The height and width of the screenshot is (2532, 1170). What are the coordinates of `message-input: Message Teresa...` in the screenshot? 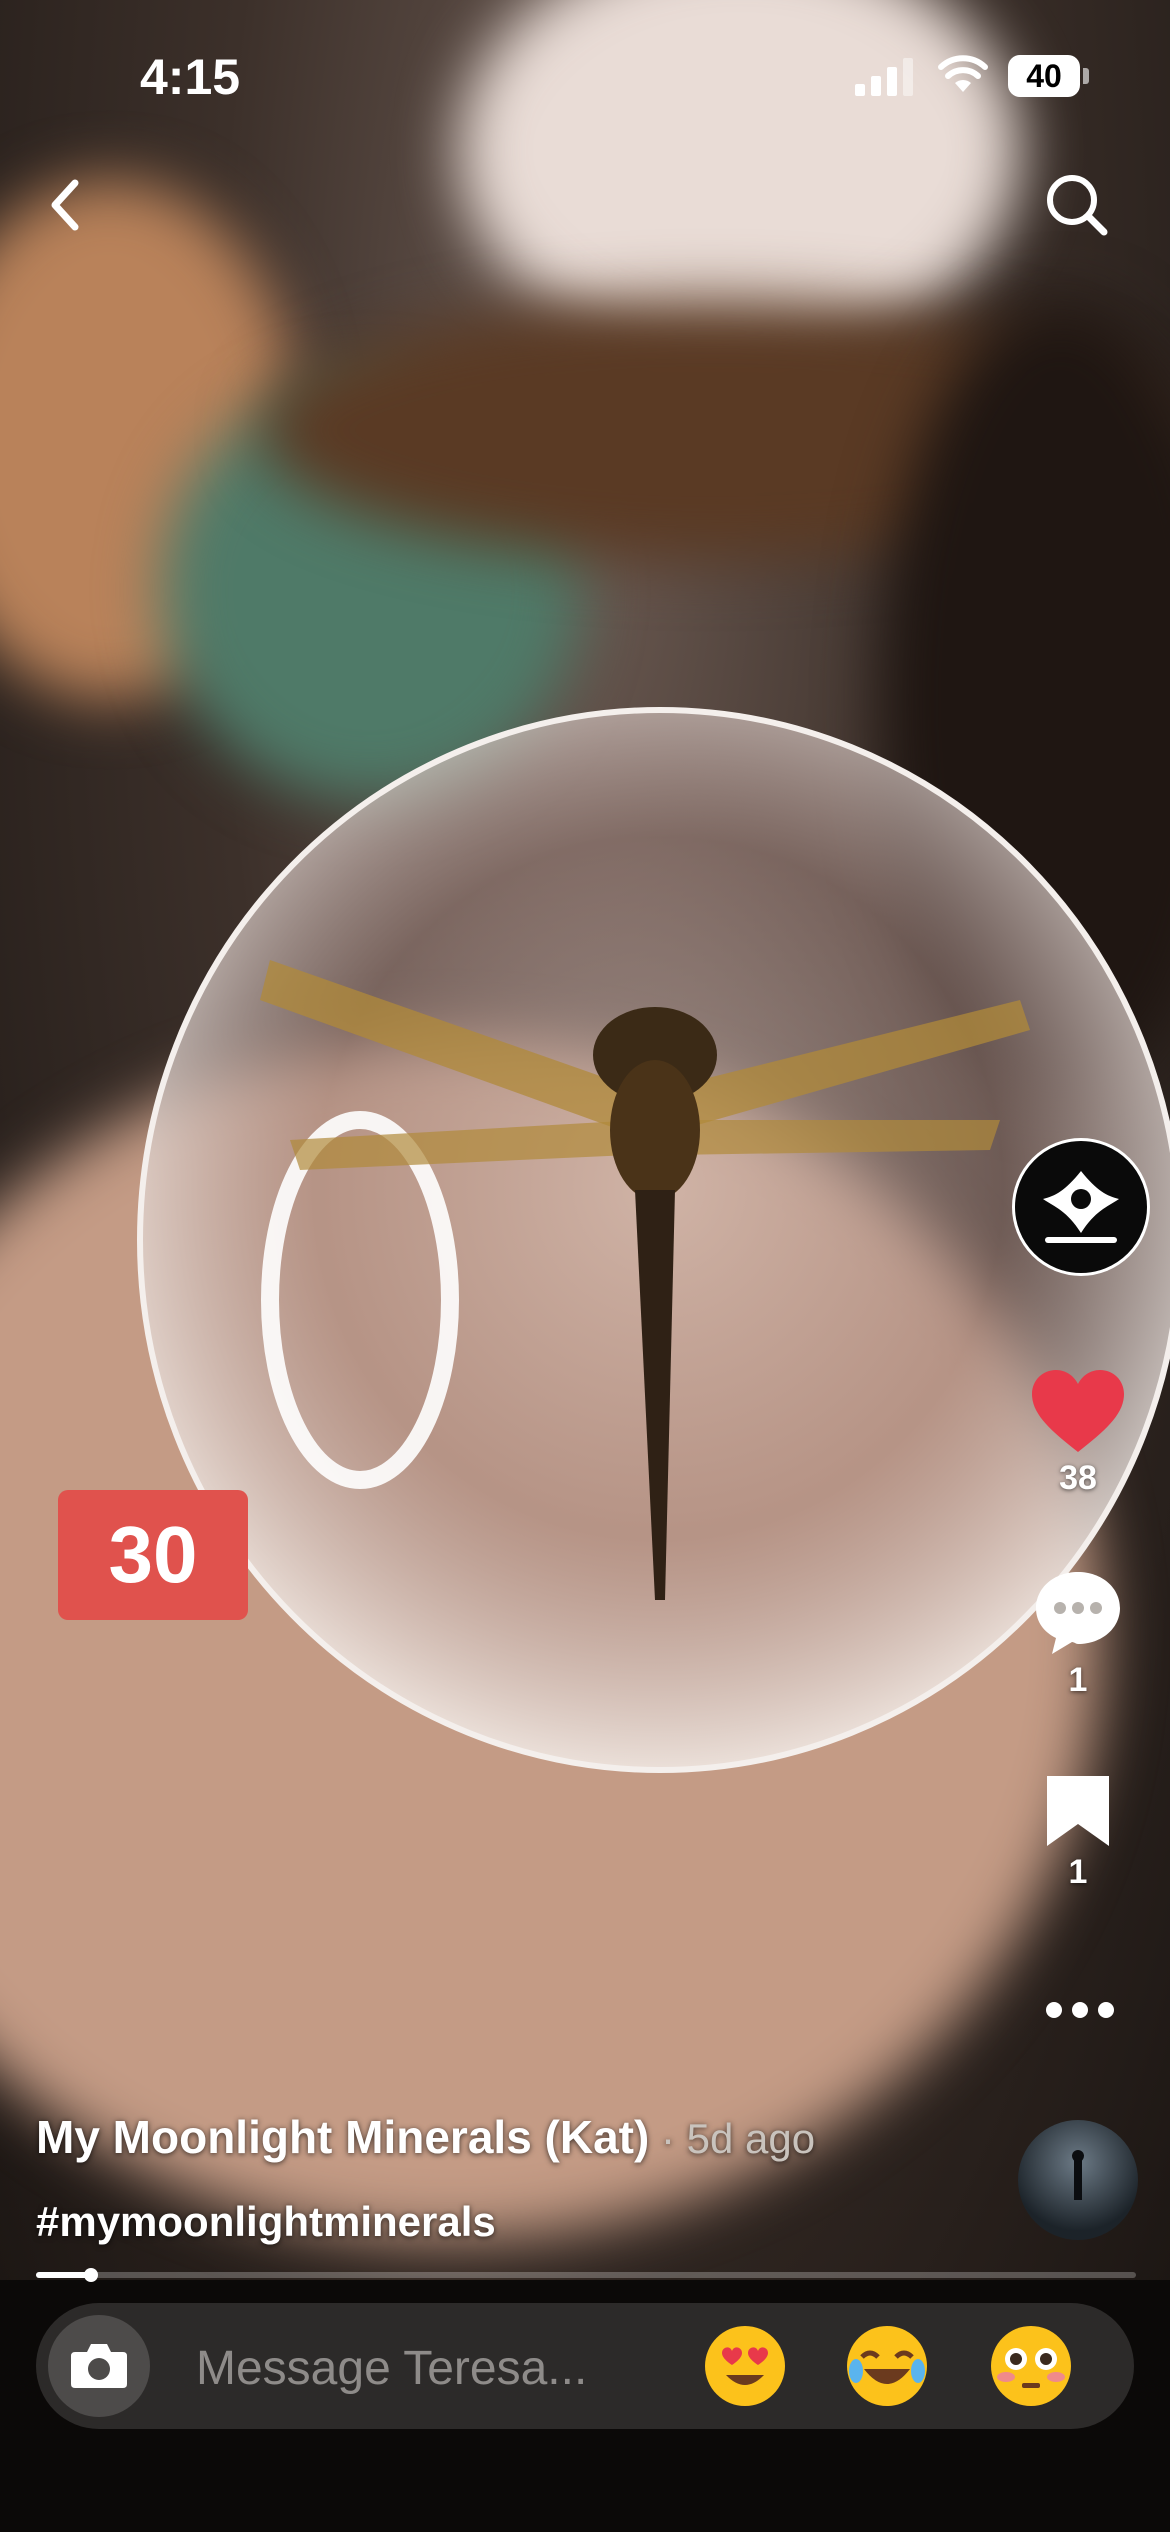 It's located at (391, 2368).